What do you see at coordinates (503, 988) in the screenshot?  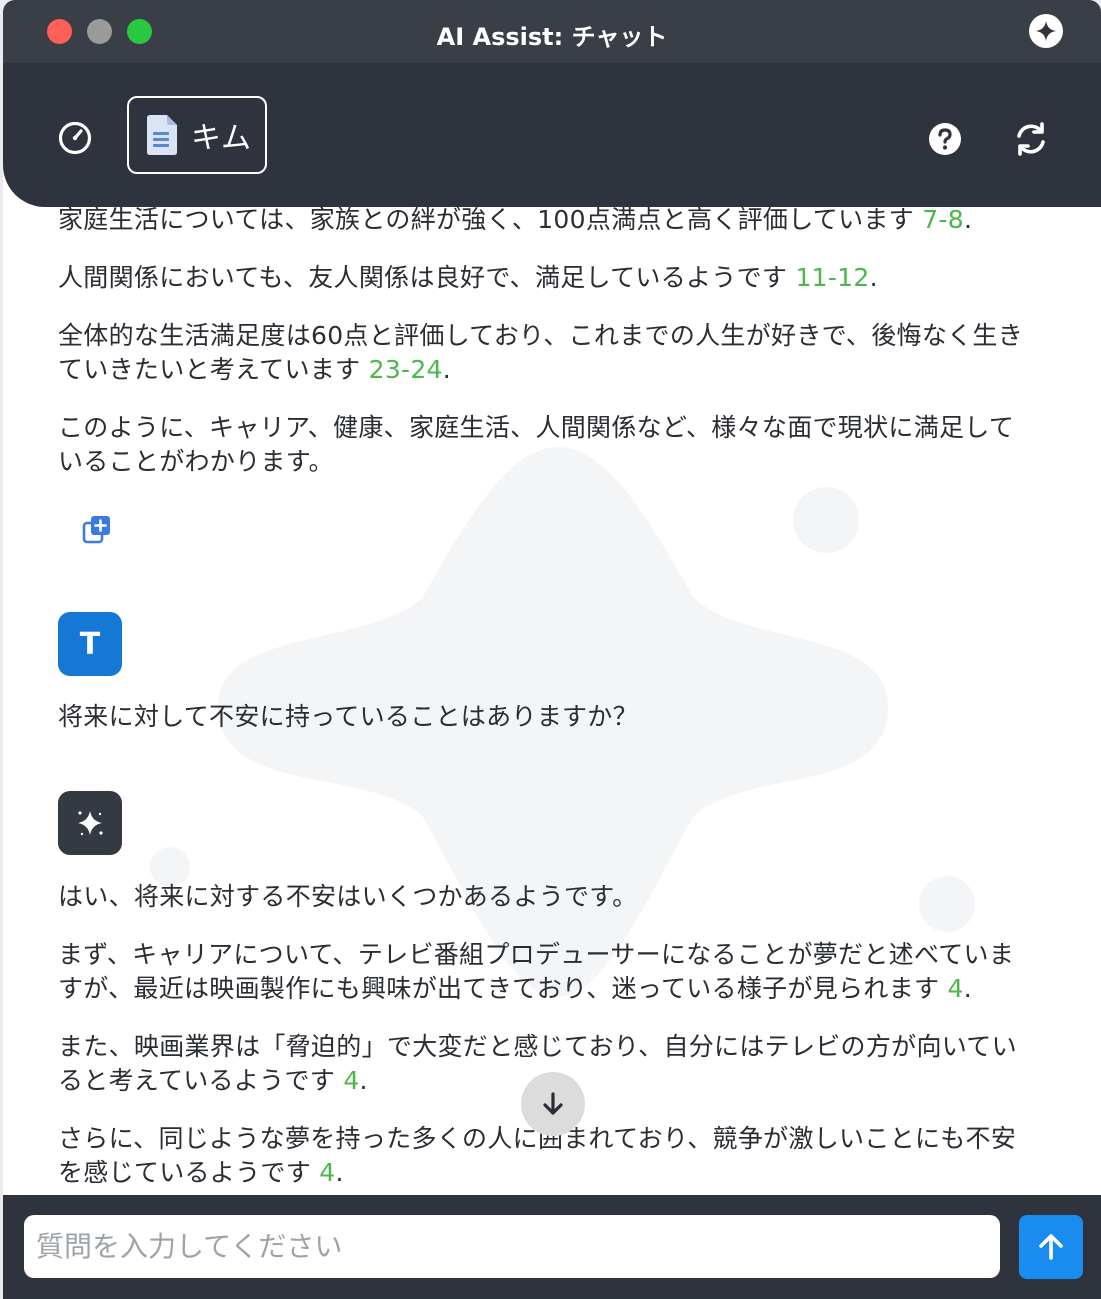 I see `paragraph-line: すが、最近は映画製作にも興味が出てきており、迷っている様子が見られます` at bounding box center [503, 988].